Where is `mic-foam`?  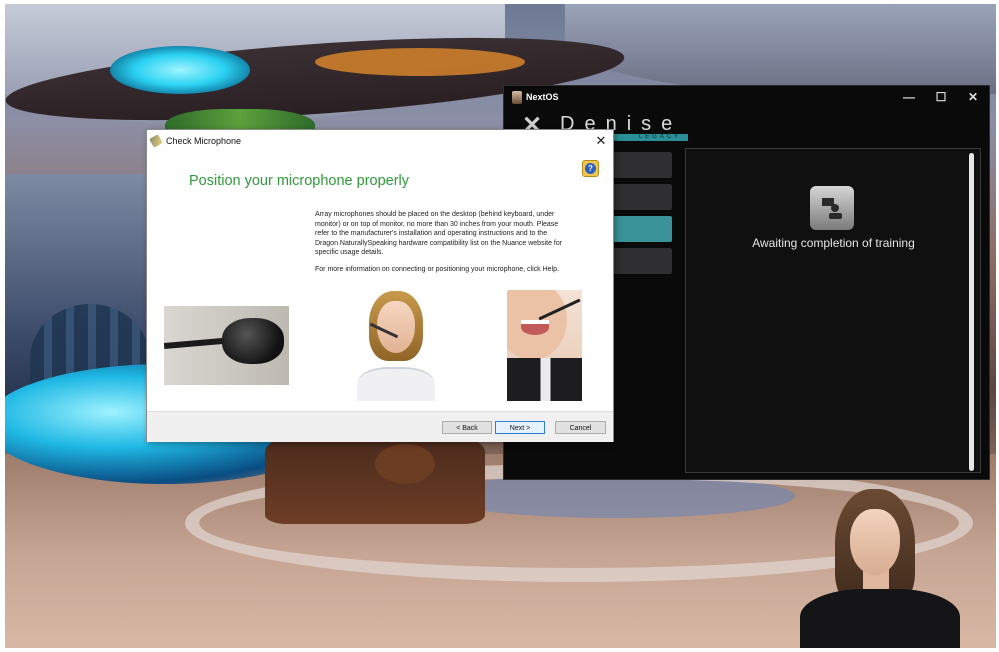 mic-foam is located at coordinates (253, 341).